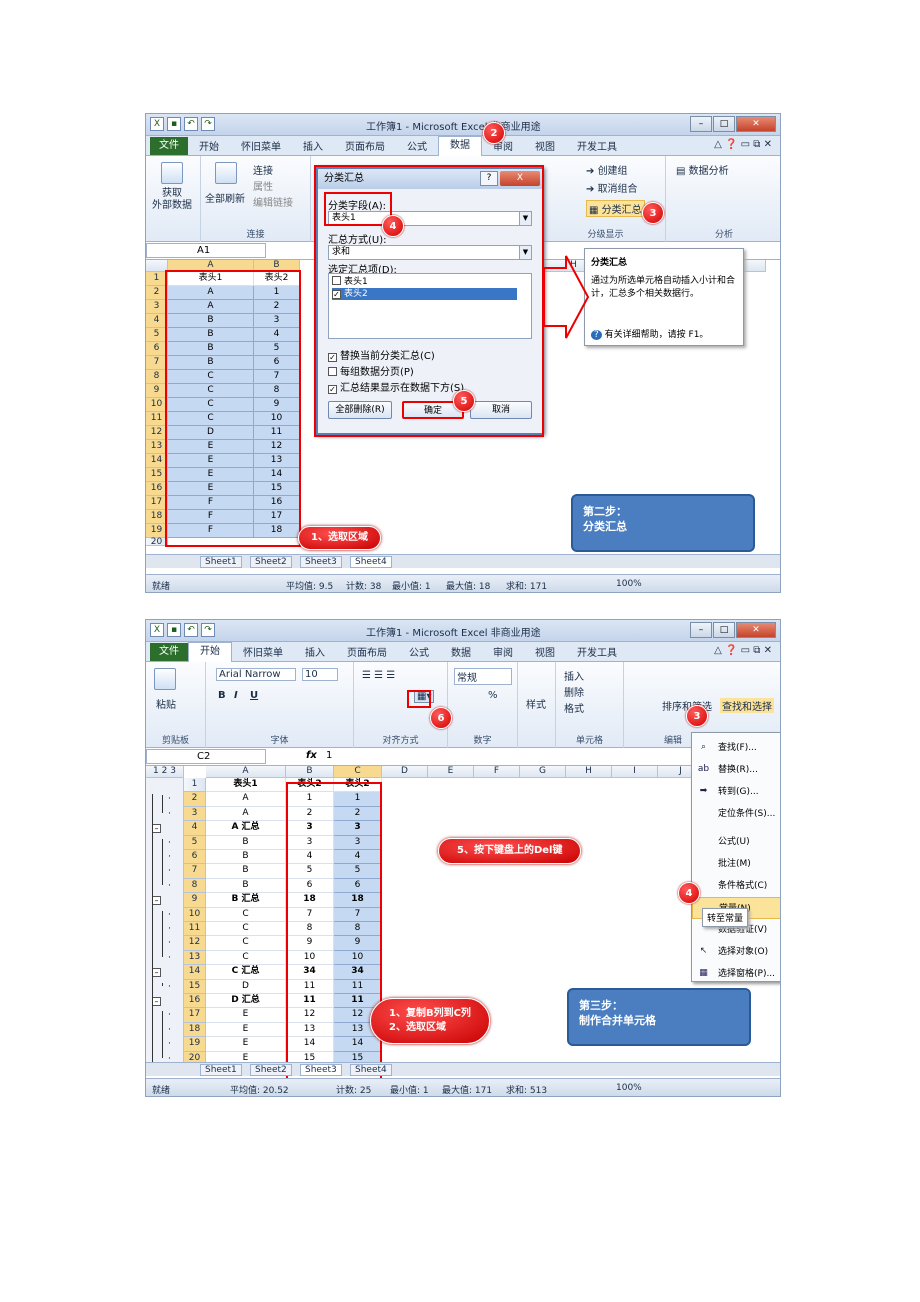  Describe the element at coordinates (246, 972) in the screenshot. I see `cell-a: C 汇总` at that location.